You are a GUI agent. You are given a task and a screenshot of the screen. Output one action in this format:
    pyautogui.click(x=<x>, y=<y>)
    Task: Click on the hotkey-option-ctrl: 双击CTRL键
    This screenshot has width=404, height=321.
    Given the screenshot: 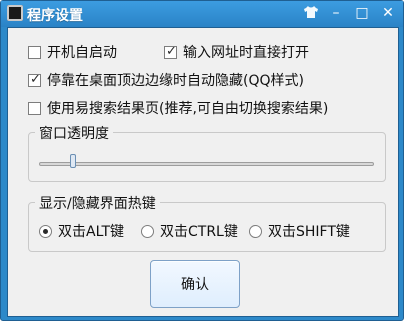 What is the action you would take?
    pyautogui.click(x=189, y=231)
    